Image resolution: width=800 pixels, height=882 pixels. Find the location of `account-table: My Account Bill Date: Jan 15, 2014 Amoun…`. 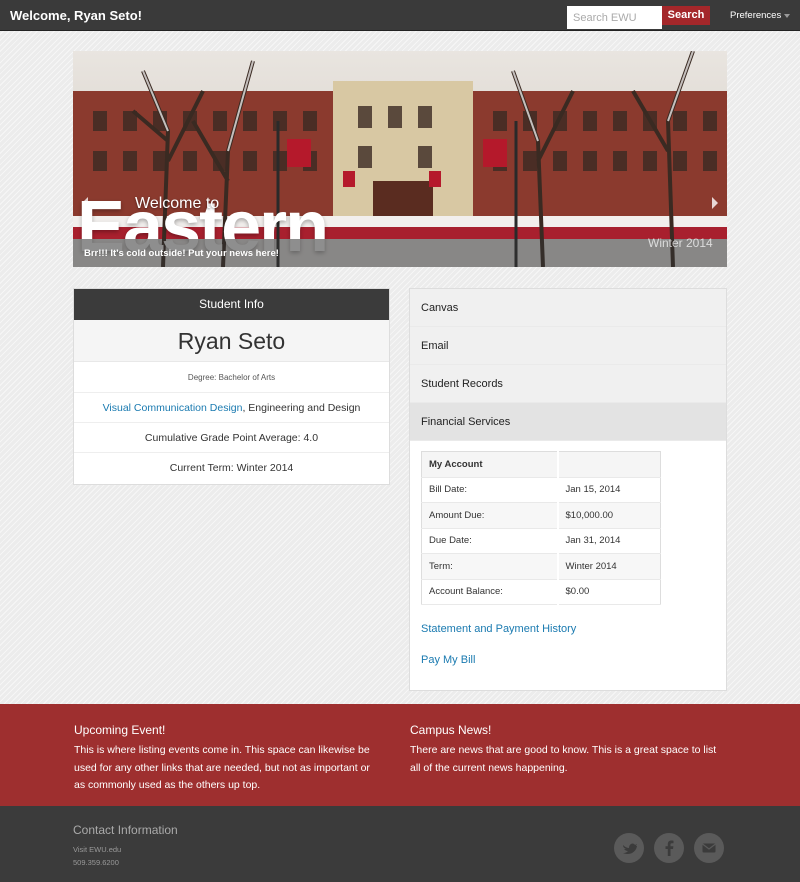

account-table: My Account Bill Date: Jan 15, 2014 Amoun… is located at coordinates (541, 528).